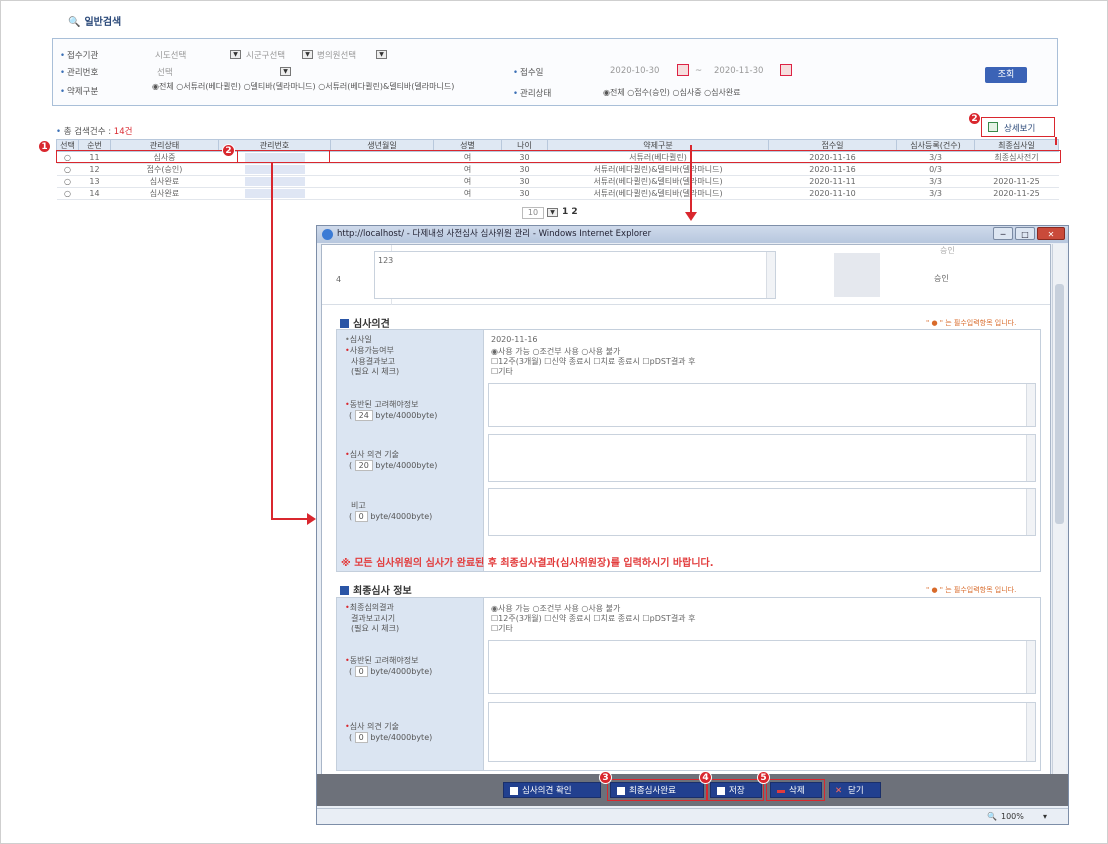 This screenshot has width=1108, height=844. Describe the element at coordinates (1012, 816) in the screenshot. I see `zoom-level: 100%` at that location.